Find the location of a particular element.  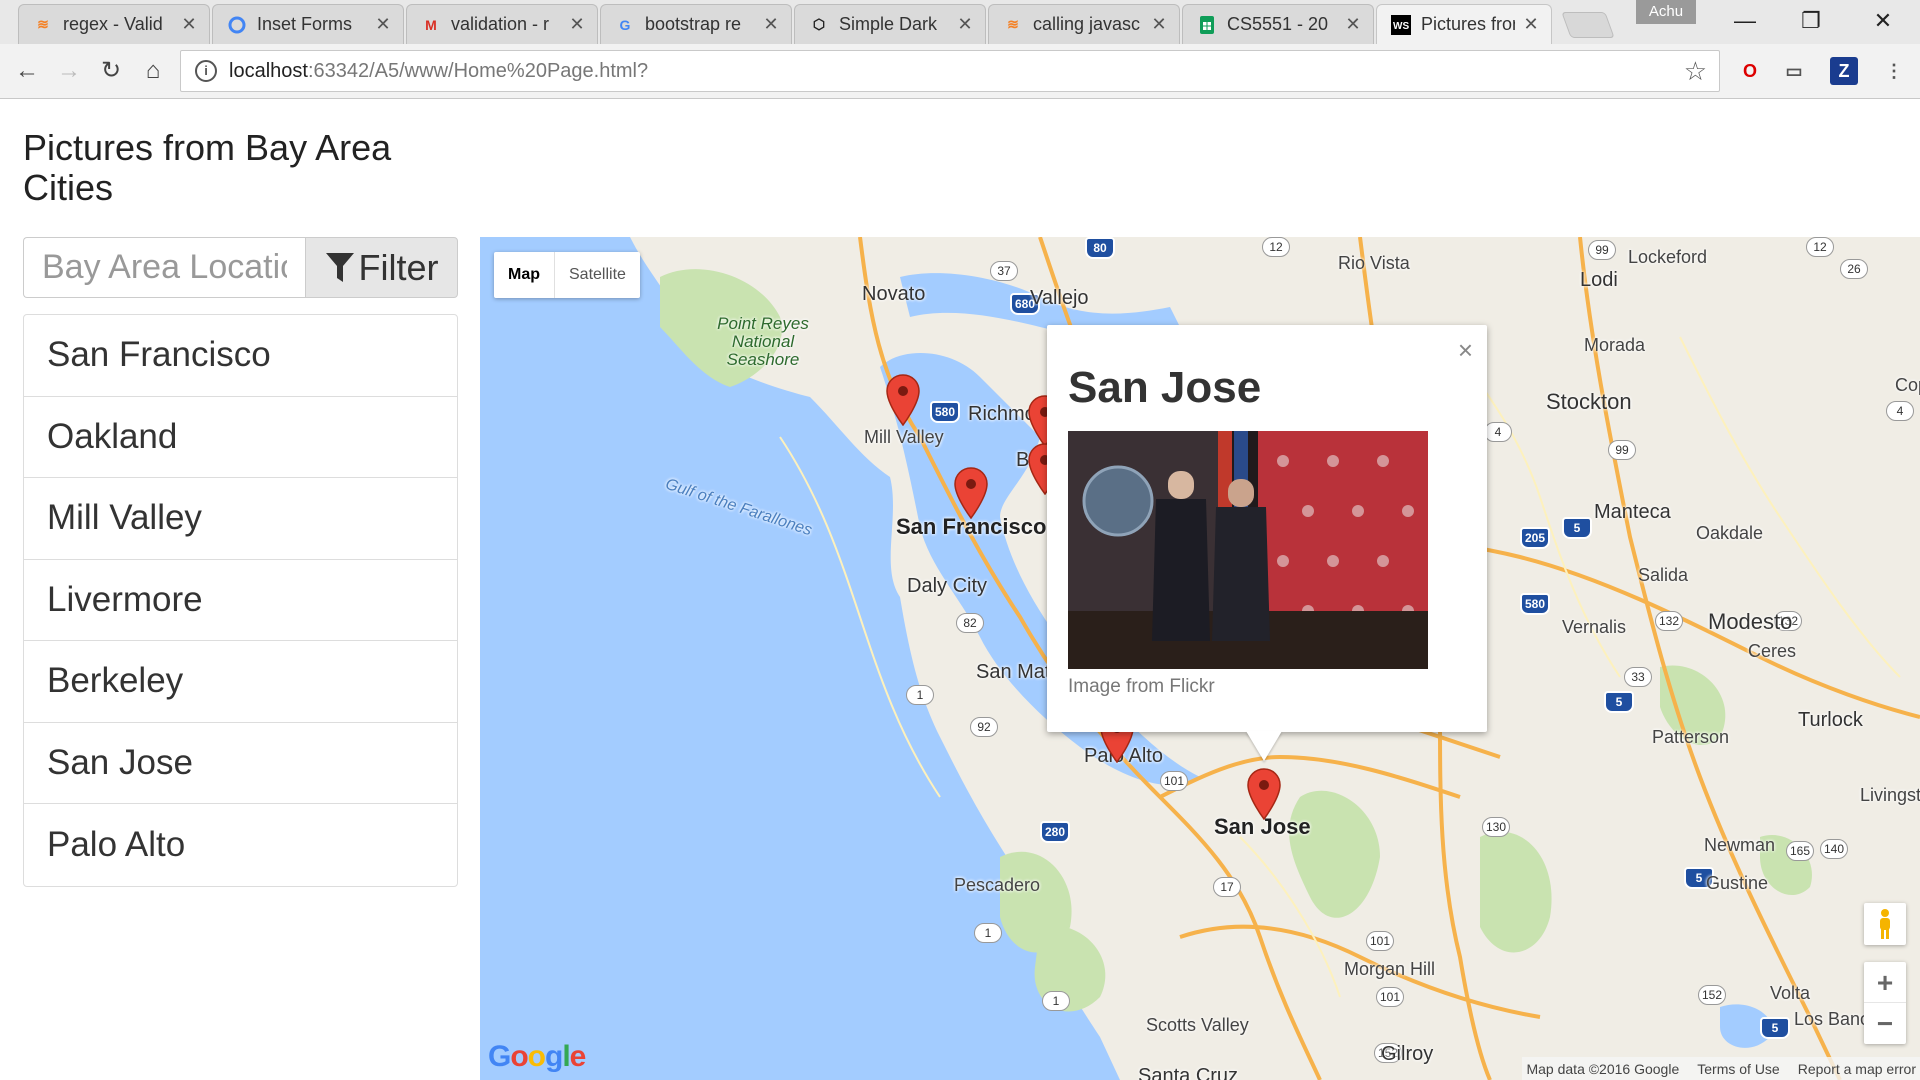

city-item-livermore: Livermore is located at coordinates (240, 600).